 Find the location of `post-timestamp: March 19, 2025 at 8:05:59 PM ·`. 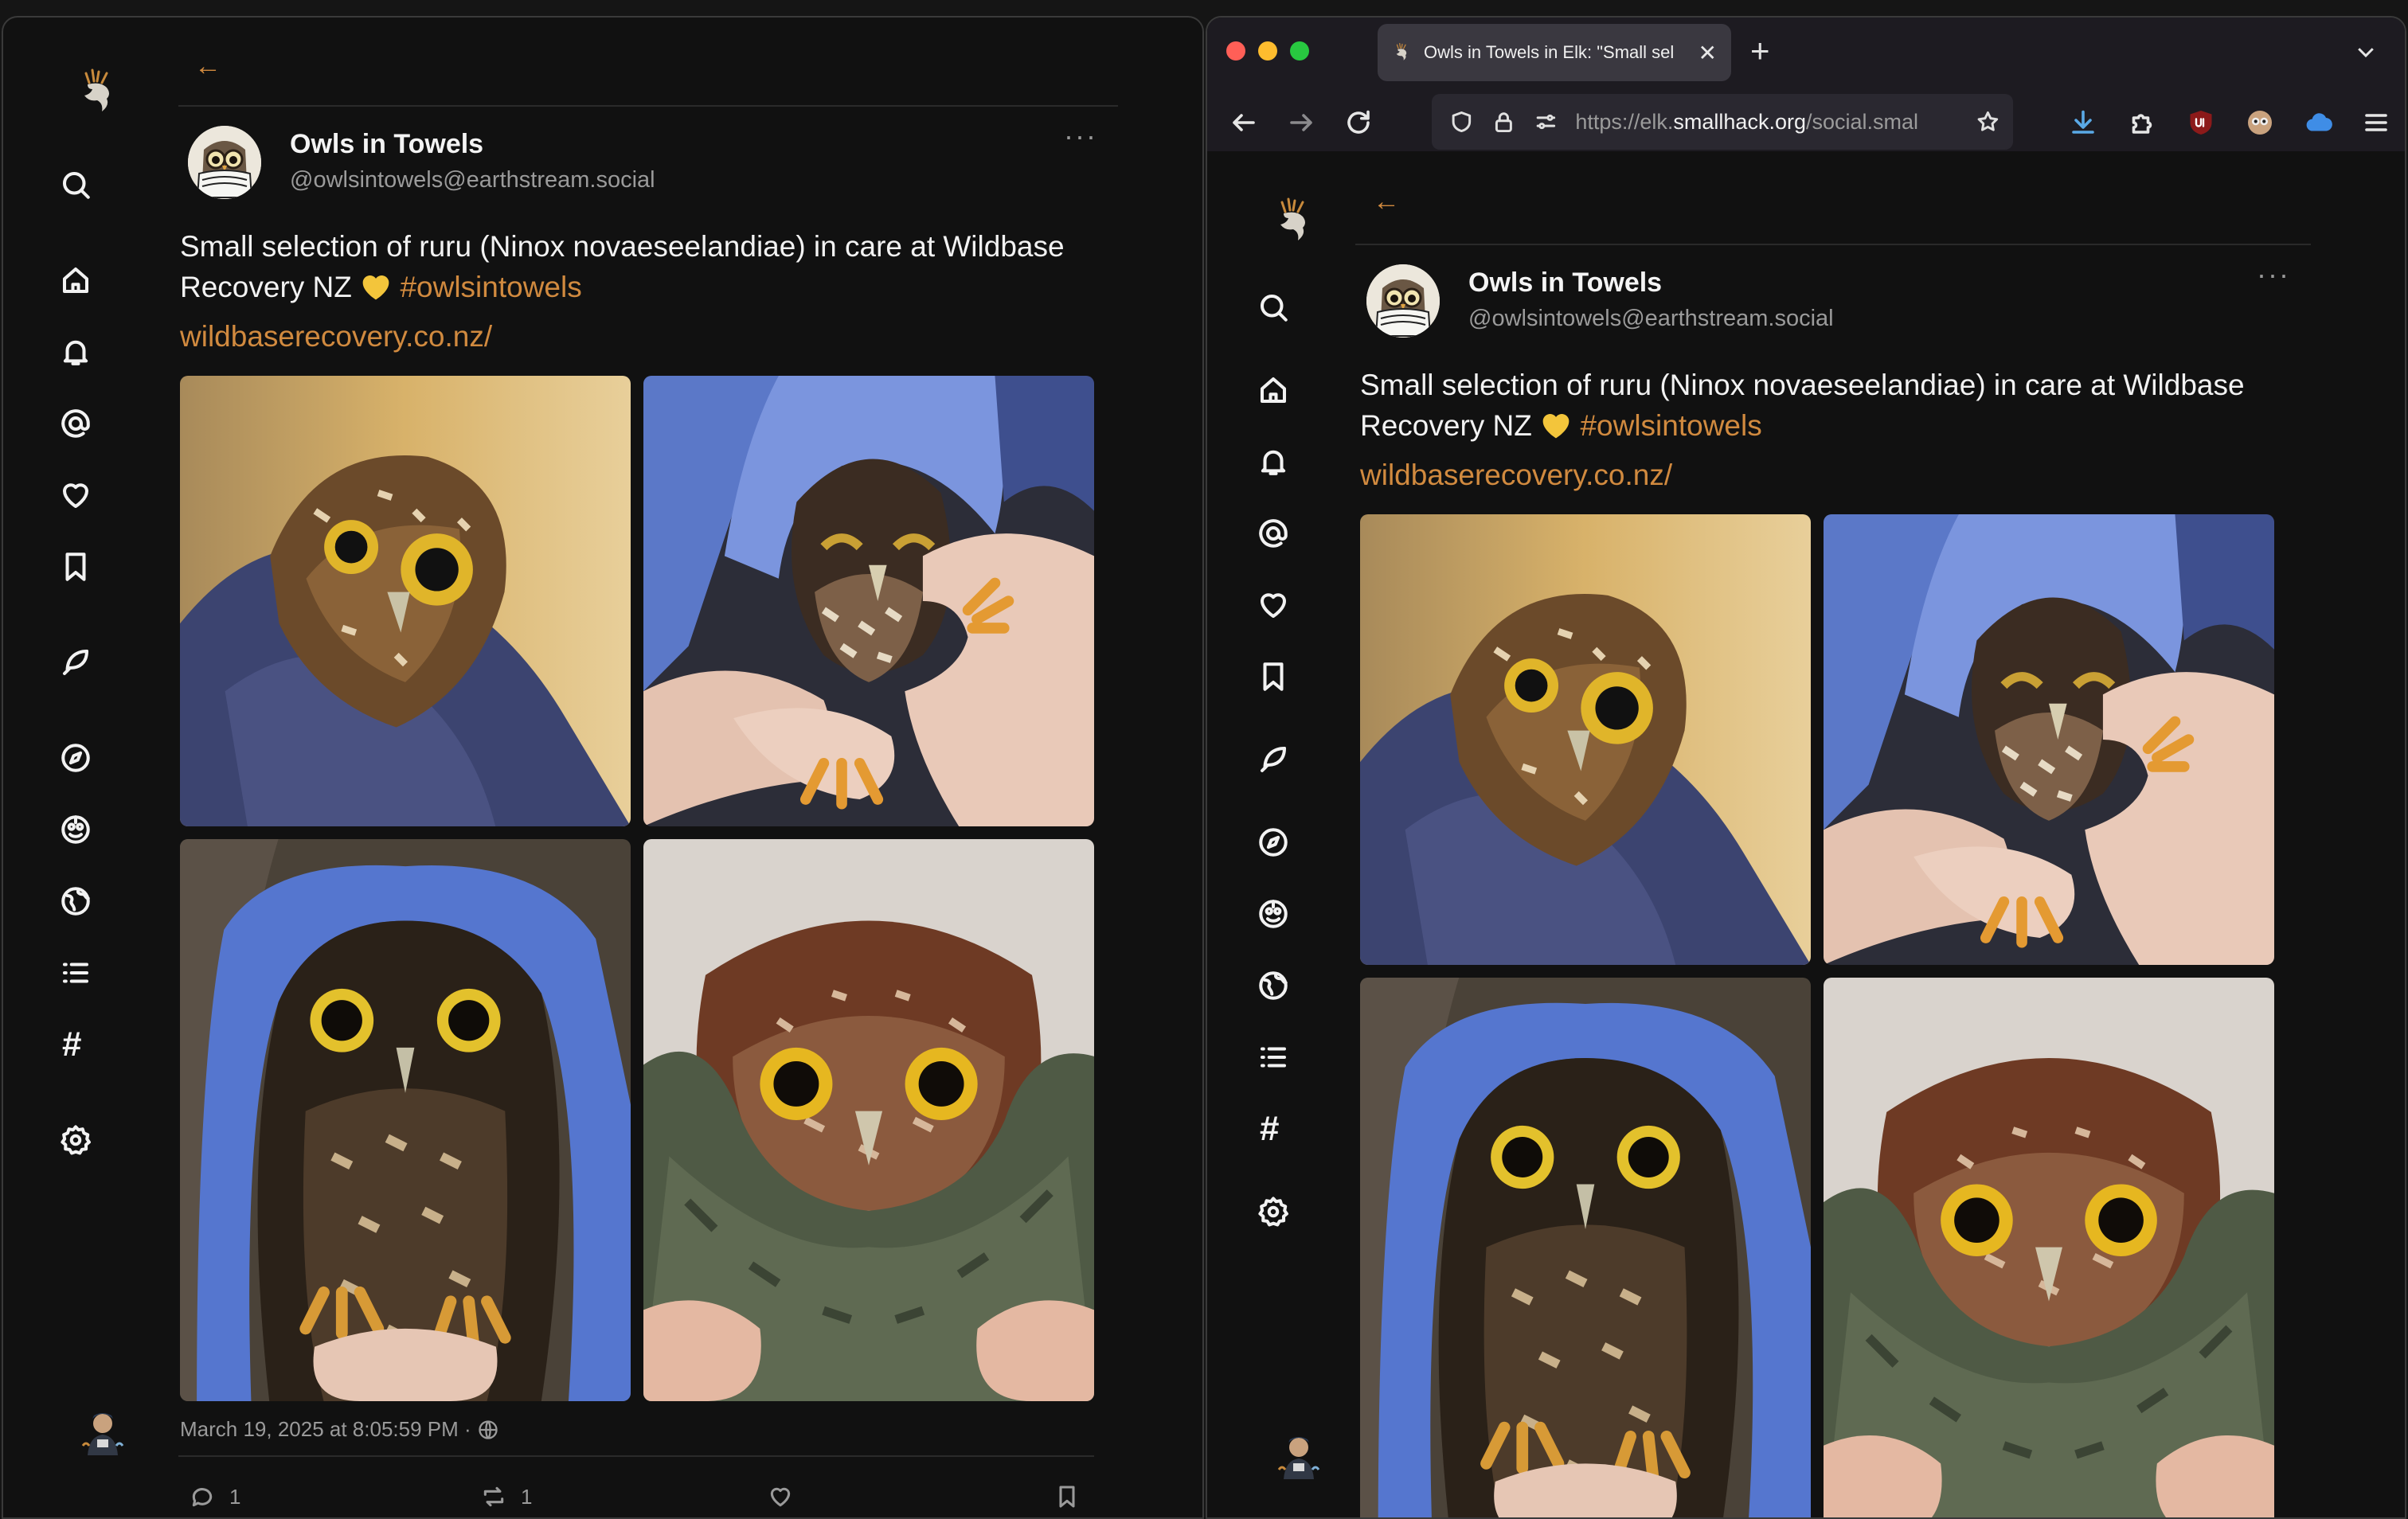

post-timestamp: March 19, 2025 at 8:05:59 PM · is located at coordinates (339, 1429).